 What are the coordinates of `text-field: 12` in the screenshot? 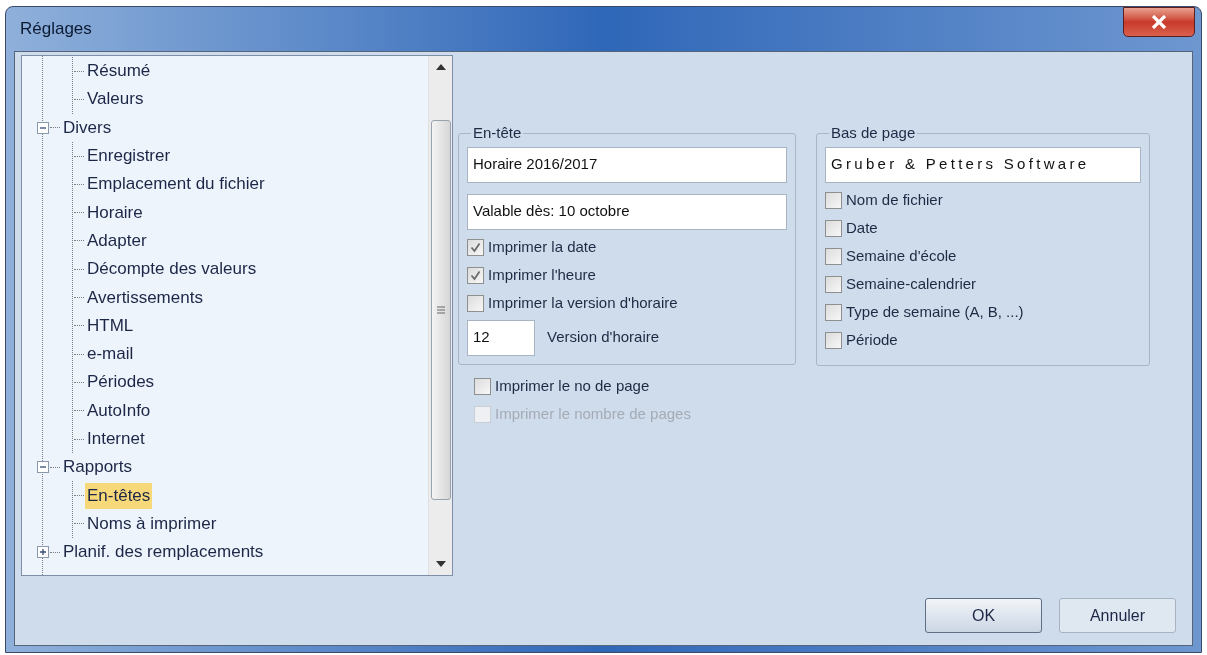 It's located at (501, 337).